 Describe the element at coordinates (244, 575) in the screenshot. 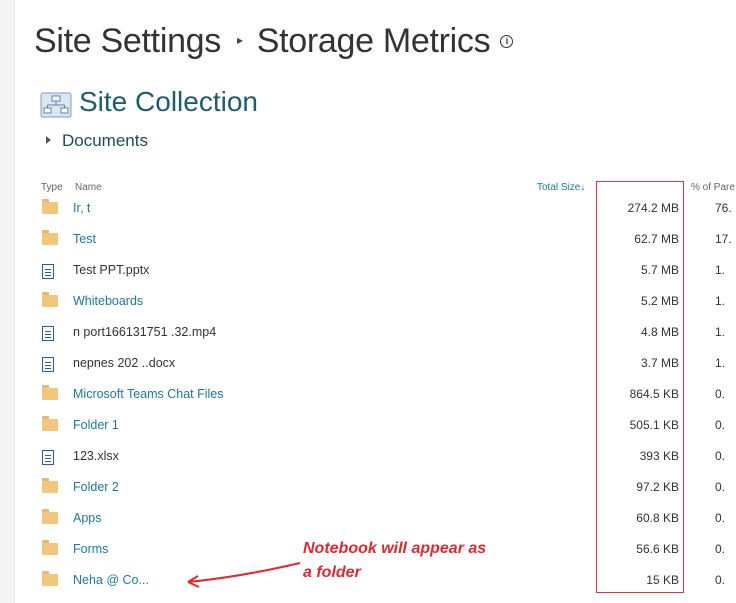

I see `annotation-arrow-icon` at that location.